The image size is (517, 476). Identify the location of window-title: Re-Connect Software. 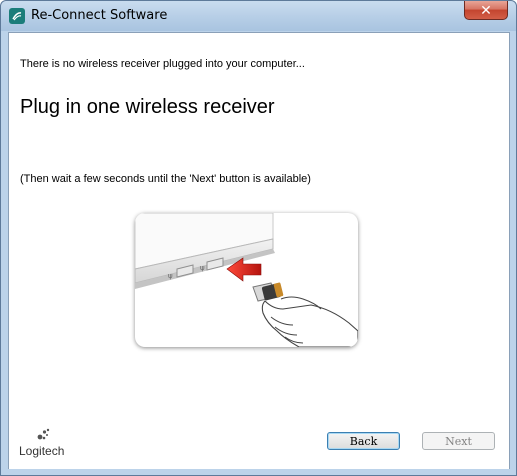
(99, 15).